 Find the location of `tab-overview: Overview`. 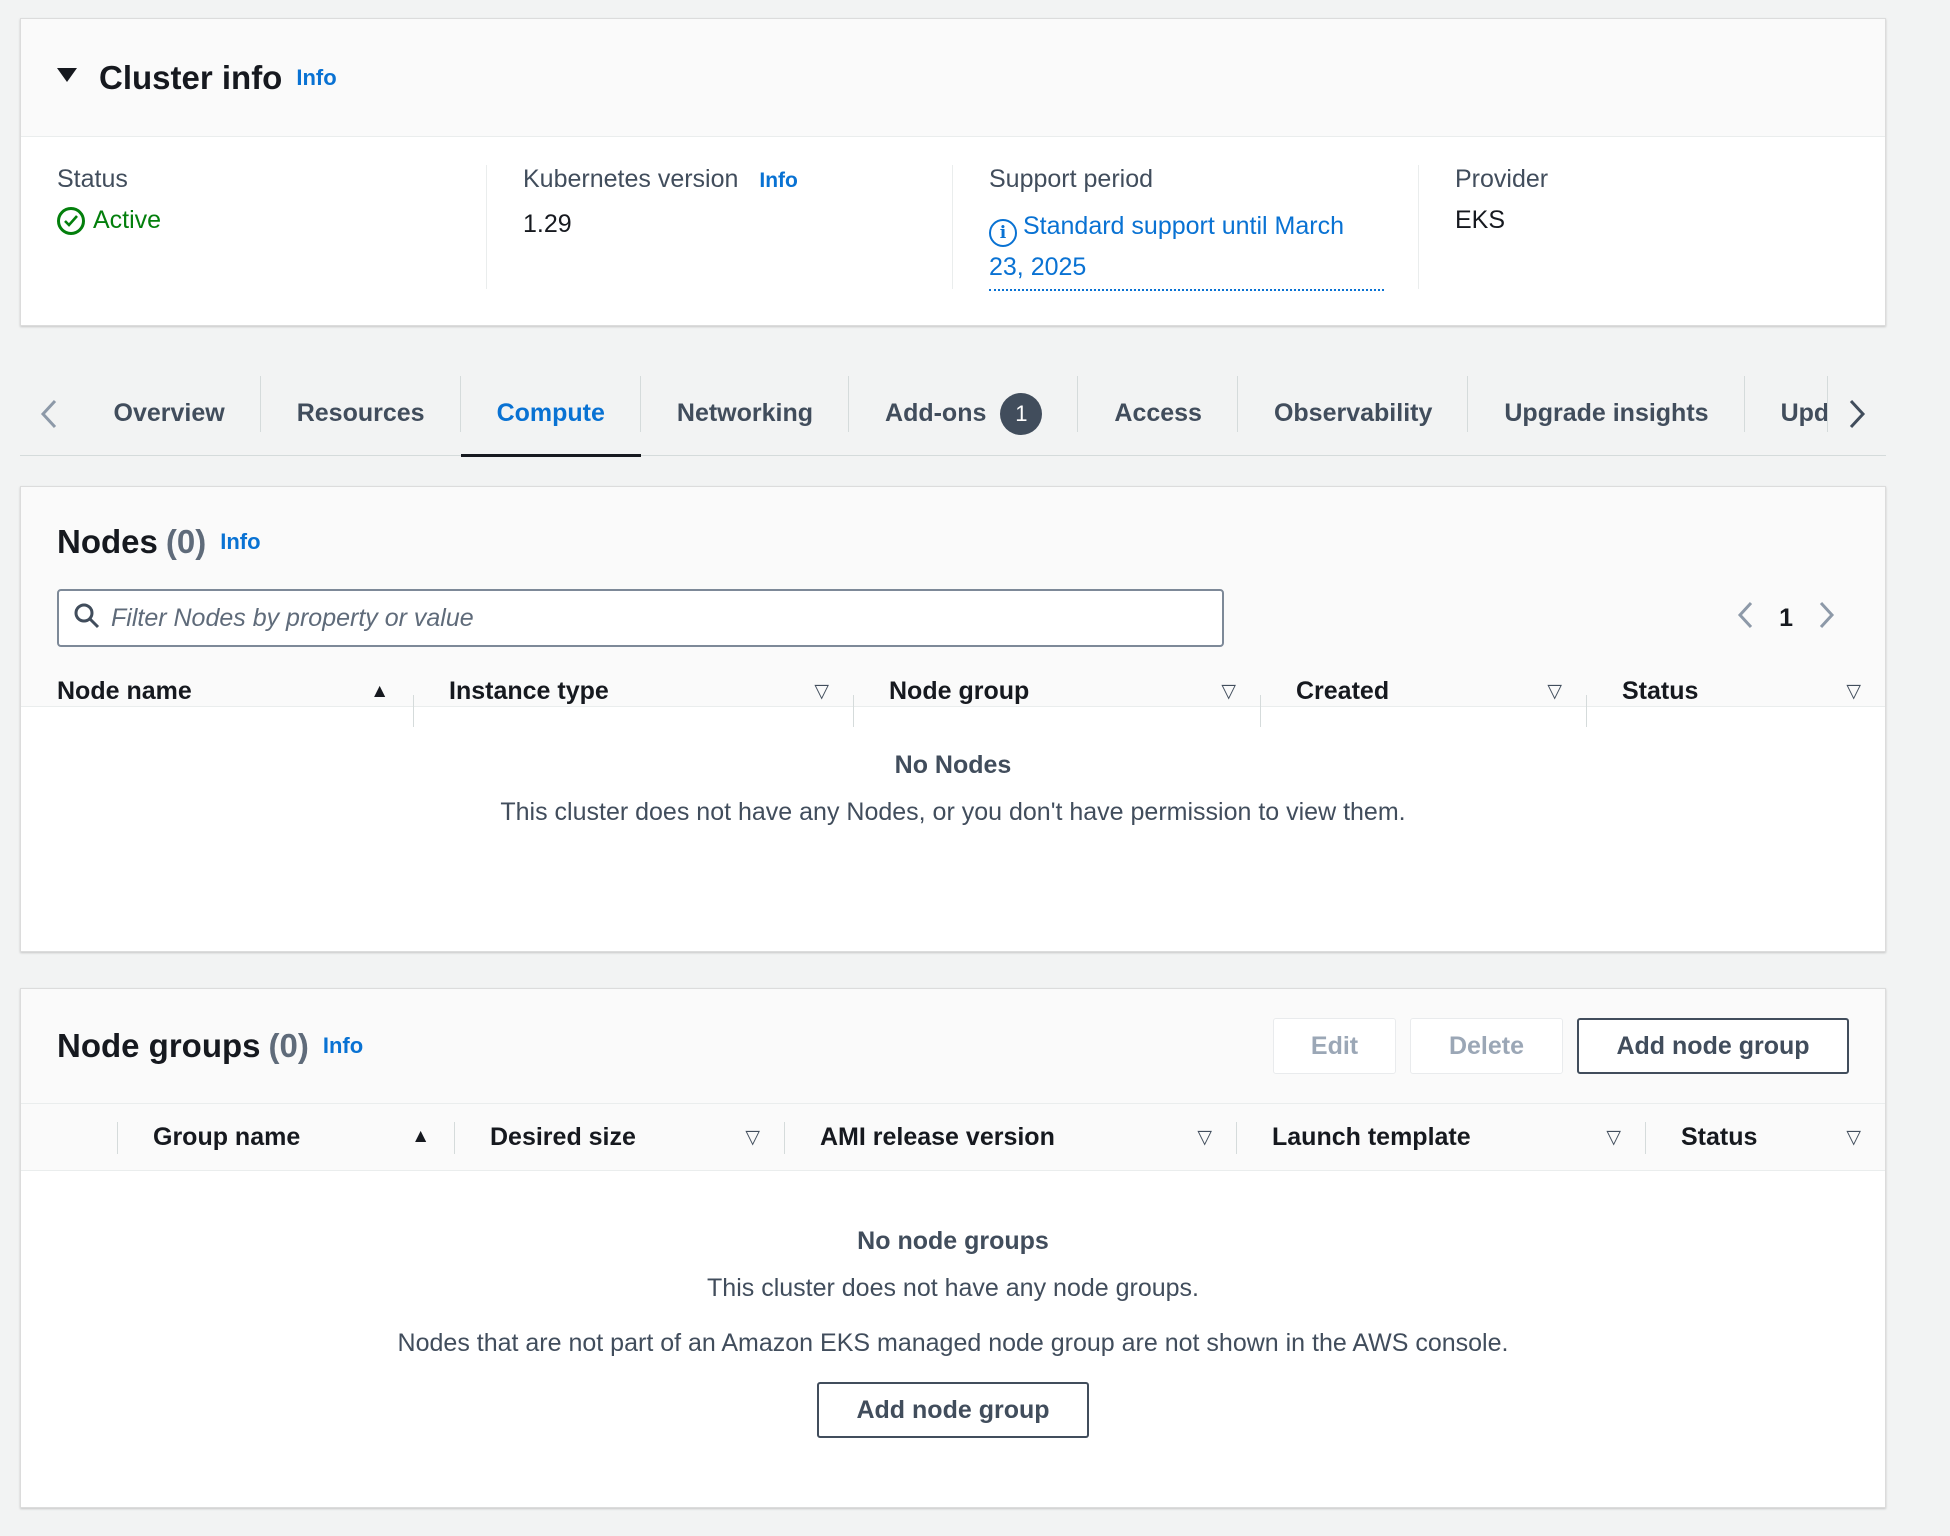

tab-overview: Overview is located at coordinates (169, 414).